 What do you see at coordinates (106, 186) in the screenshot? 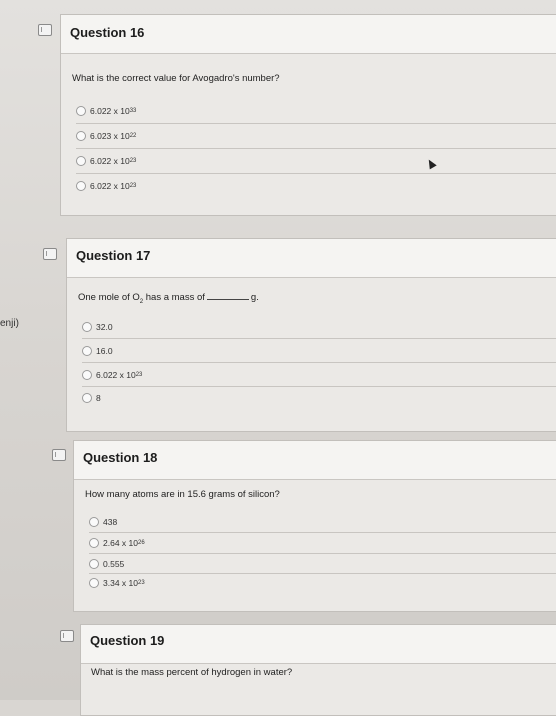
I see `question-16-option-4: 6.022 x 10 23` at bounding box center [106, 186].